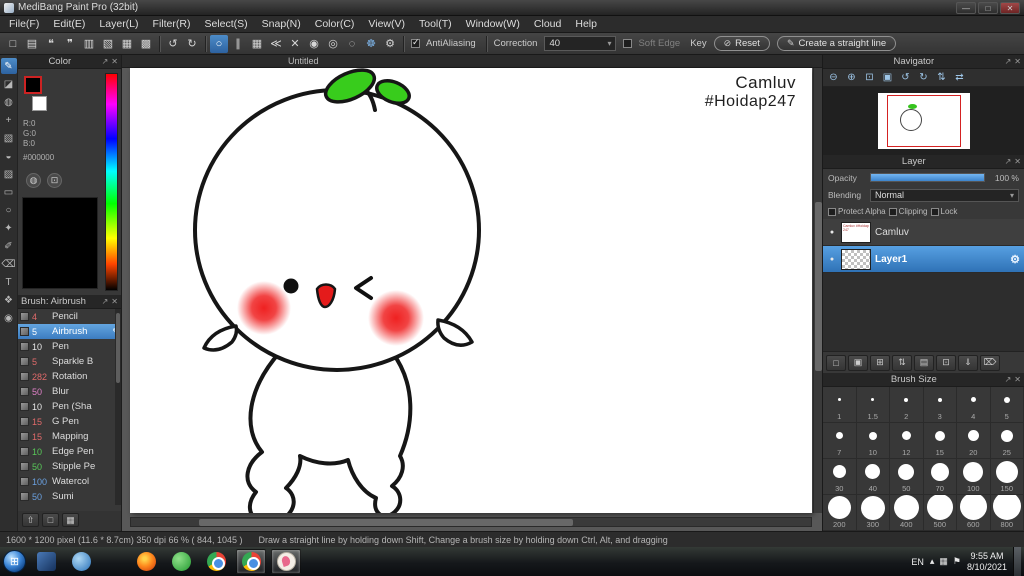 The height and width of the screenshot is (576, 1024). Describe the element at coordinates (974, 513) in the screenshot. I see `brush-size-option: 600` at that location.